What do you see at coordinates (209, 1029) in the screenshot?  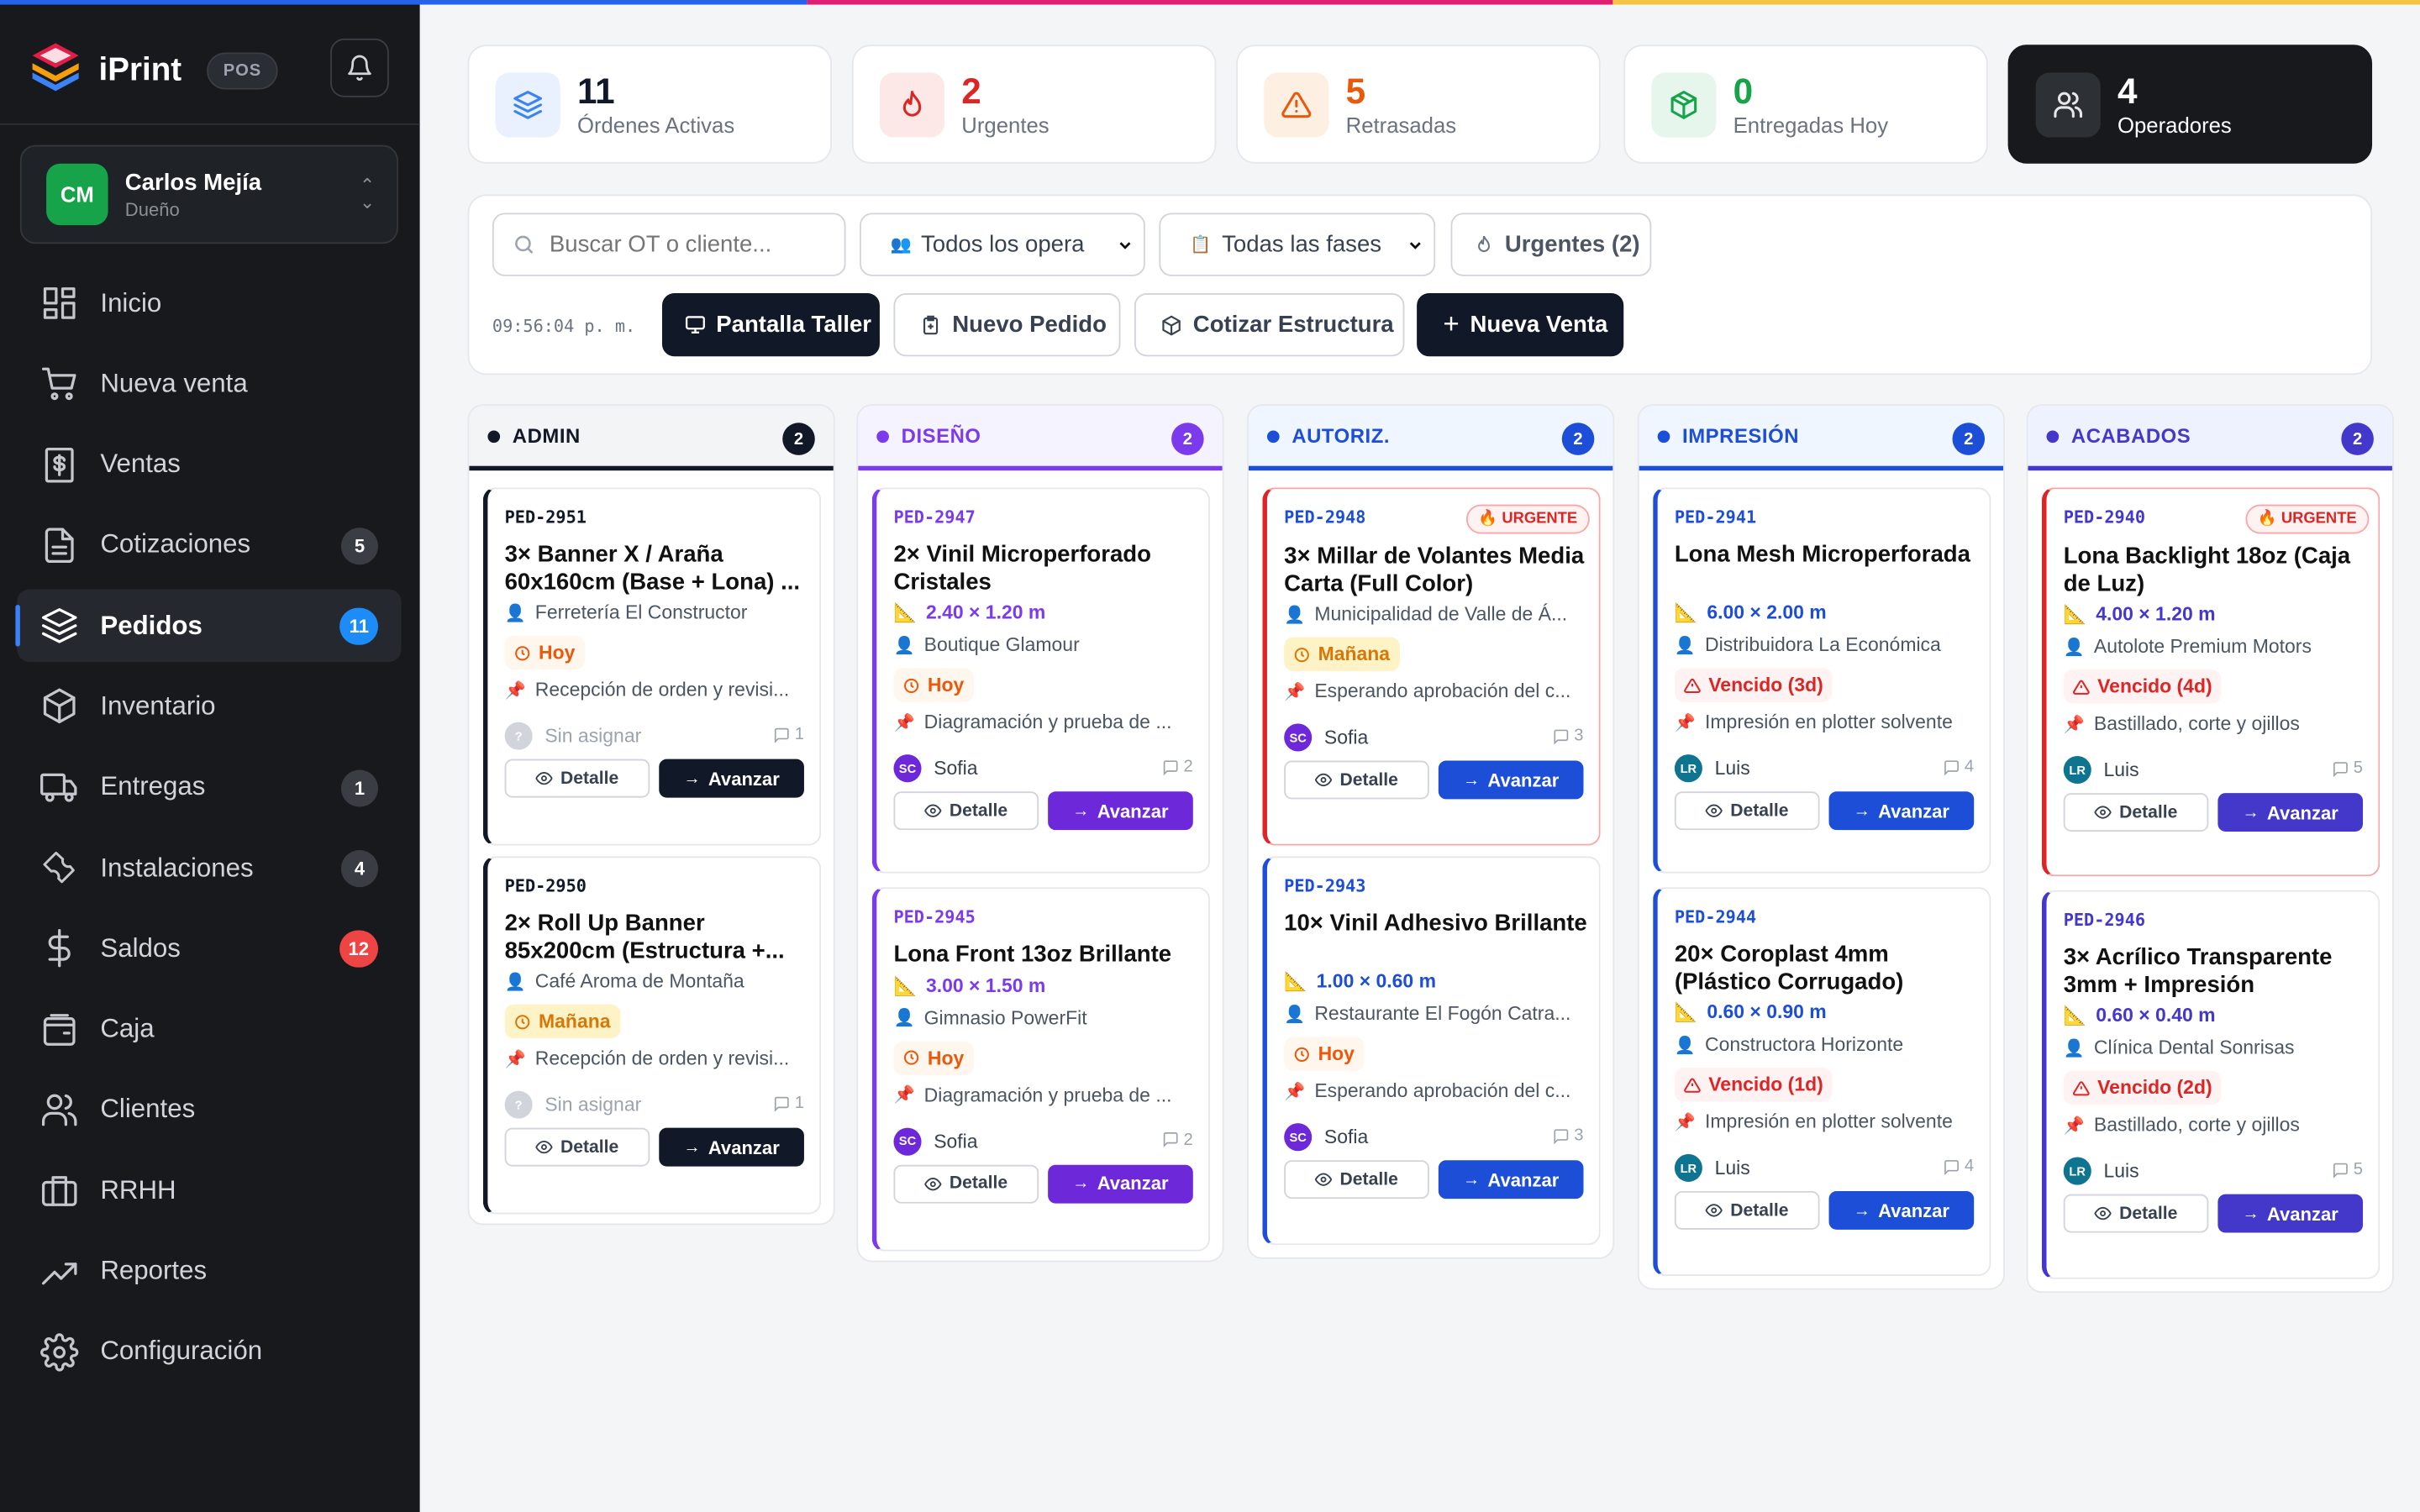 I see `sidebar-item-caja: Caja` at bounding box center [209, 1029].